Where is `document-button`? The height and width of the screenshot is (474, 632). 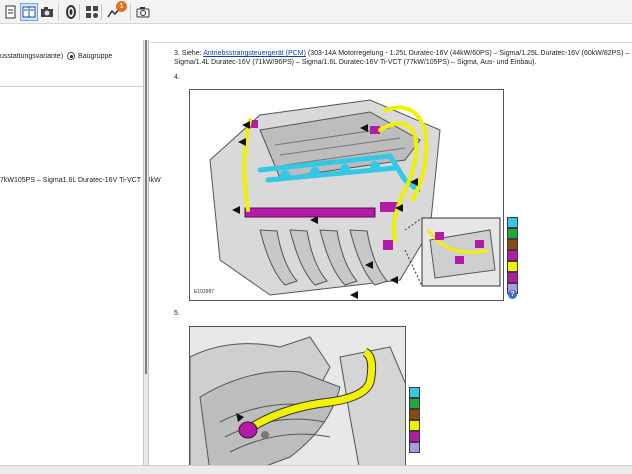 document-button is located at coordinates (11, 12).